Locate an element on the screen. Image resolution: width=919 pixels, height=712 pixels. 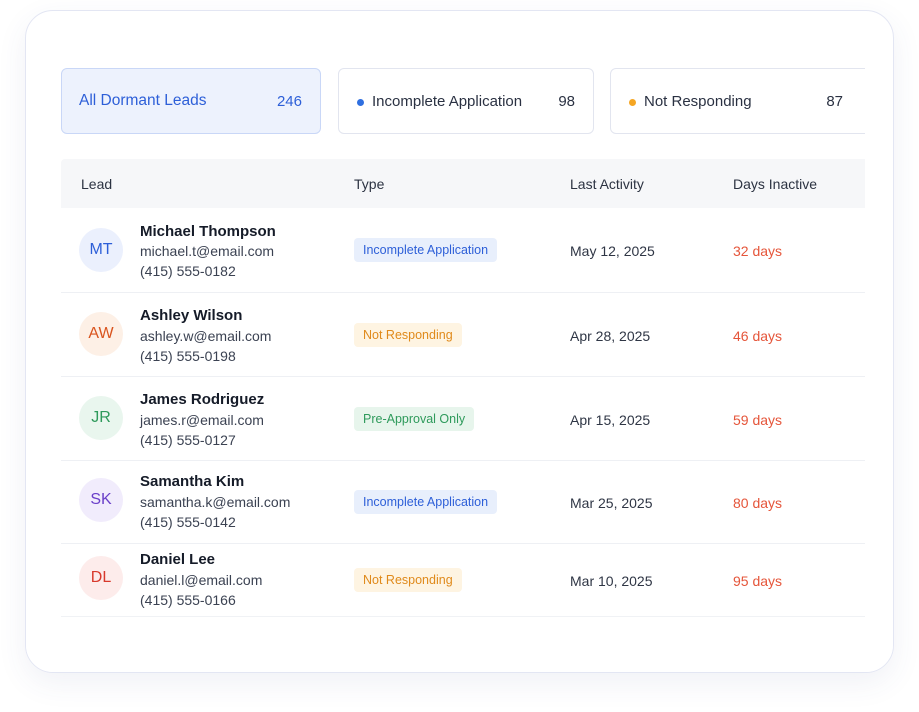
days-inactive: 80 days is located at coordinates (758, 503).